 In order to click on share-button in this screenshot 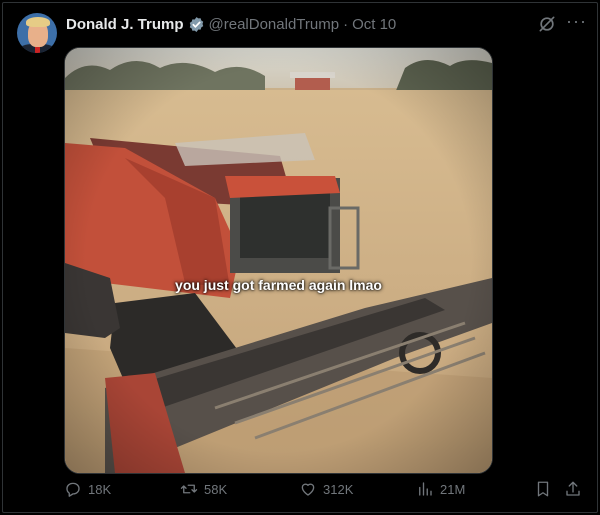, I will do `click(573, 489)`.